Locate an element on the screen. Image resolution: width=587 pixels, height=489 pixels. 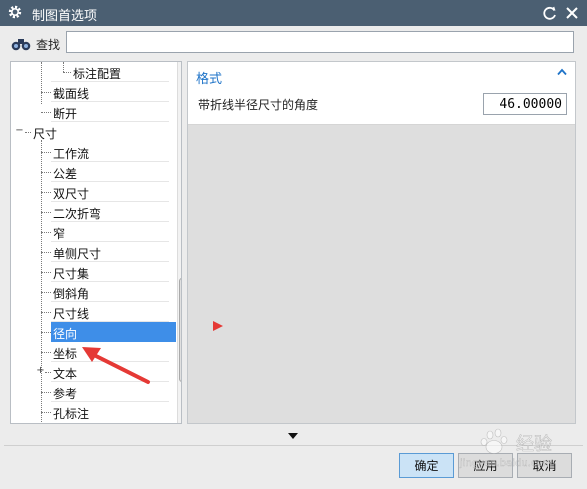
angle-field is located at coordinates (525, 104).